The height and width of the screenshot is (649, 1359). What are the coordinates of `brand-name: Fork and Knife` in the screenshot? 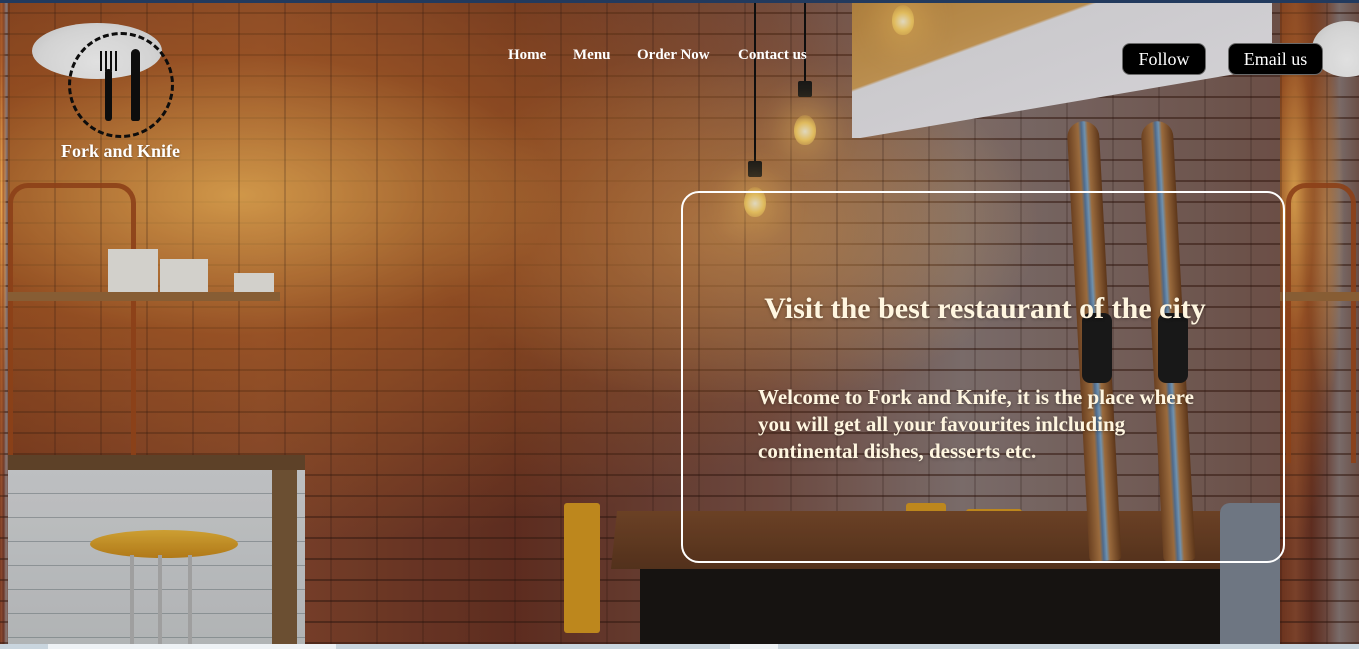 It's located at (121, 151).